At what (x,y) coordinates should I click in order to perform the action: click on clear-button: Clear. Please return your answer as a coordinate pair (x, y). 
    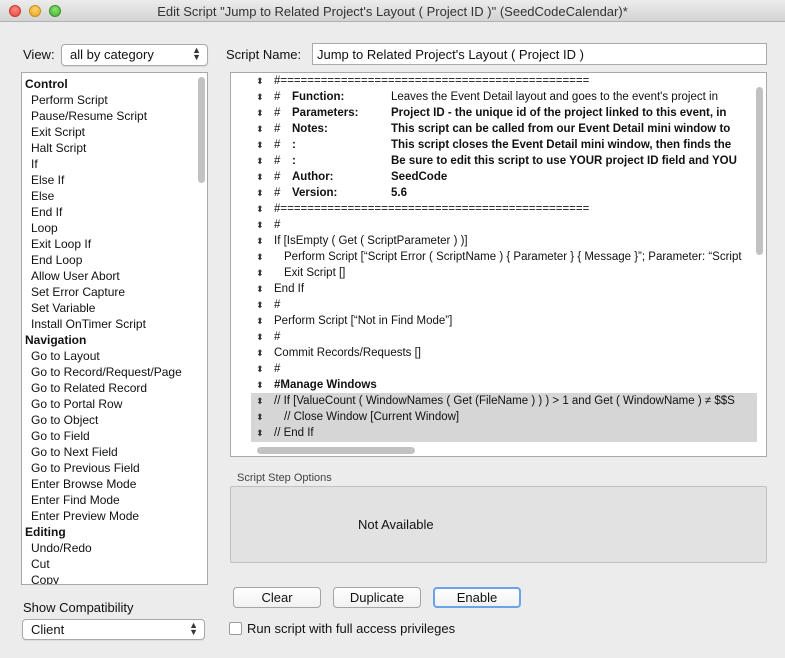
    Looking at the image, I should click on (277, 597).